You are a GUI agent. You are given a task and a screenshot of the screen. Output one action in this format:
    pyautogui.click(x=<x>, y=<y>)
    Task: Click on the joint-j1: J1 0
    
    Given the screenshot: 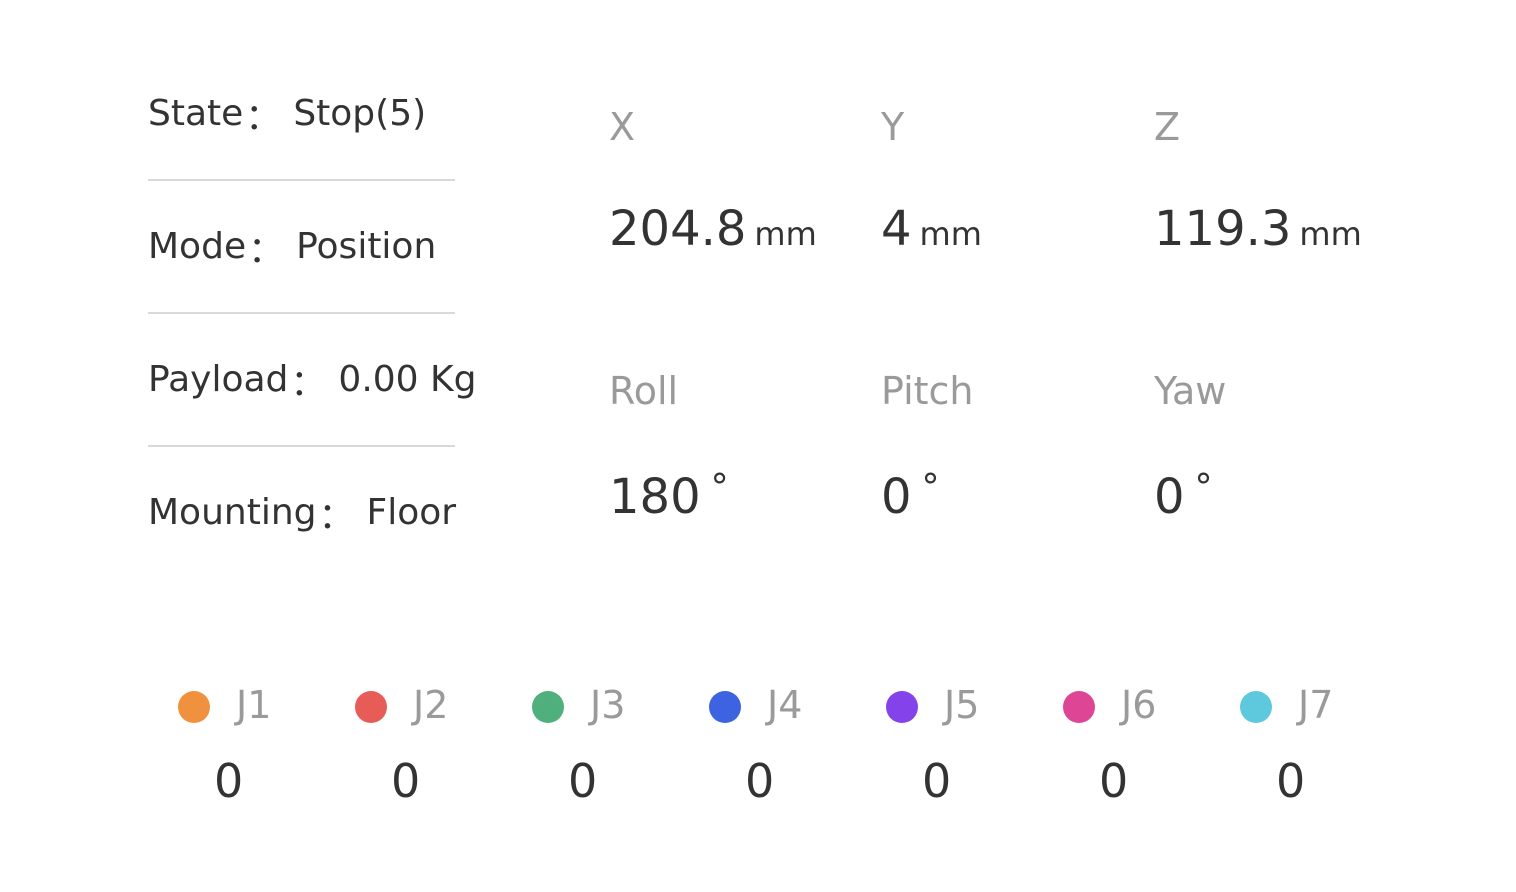 What is the action you would take?
    pyautogui.click(x=236, y=754)
    